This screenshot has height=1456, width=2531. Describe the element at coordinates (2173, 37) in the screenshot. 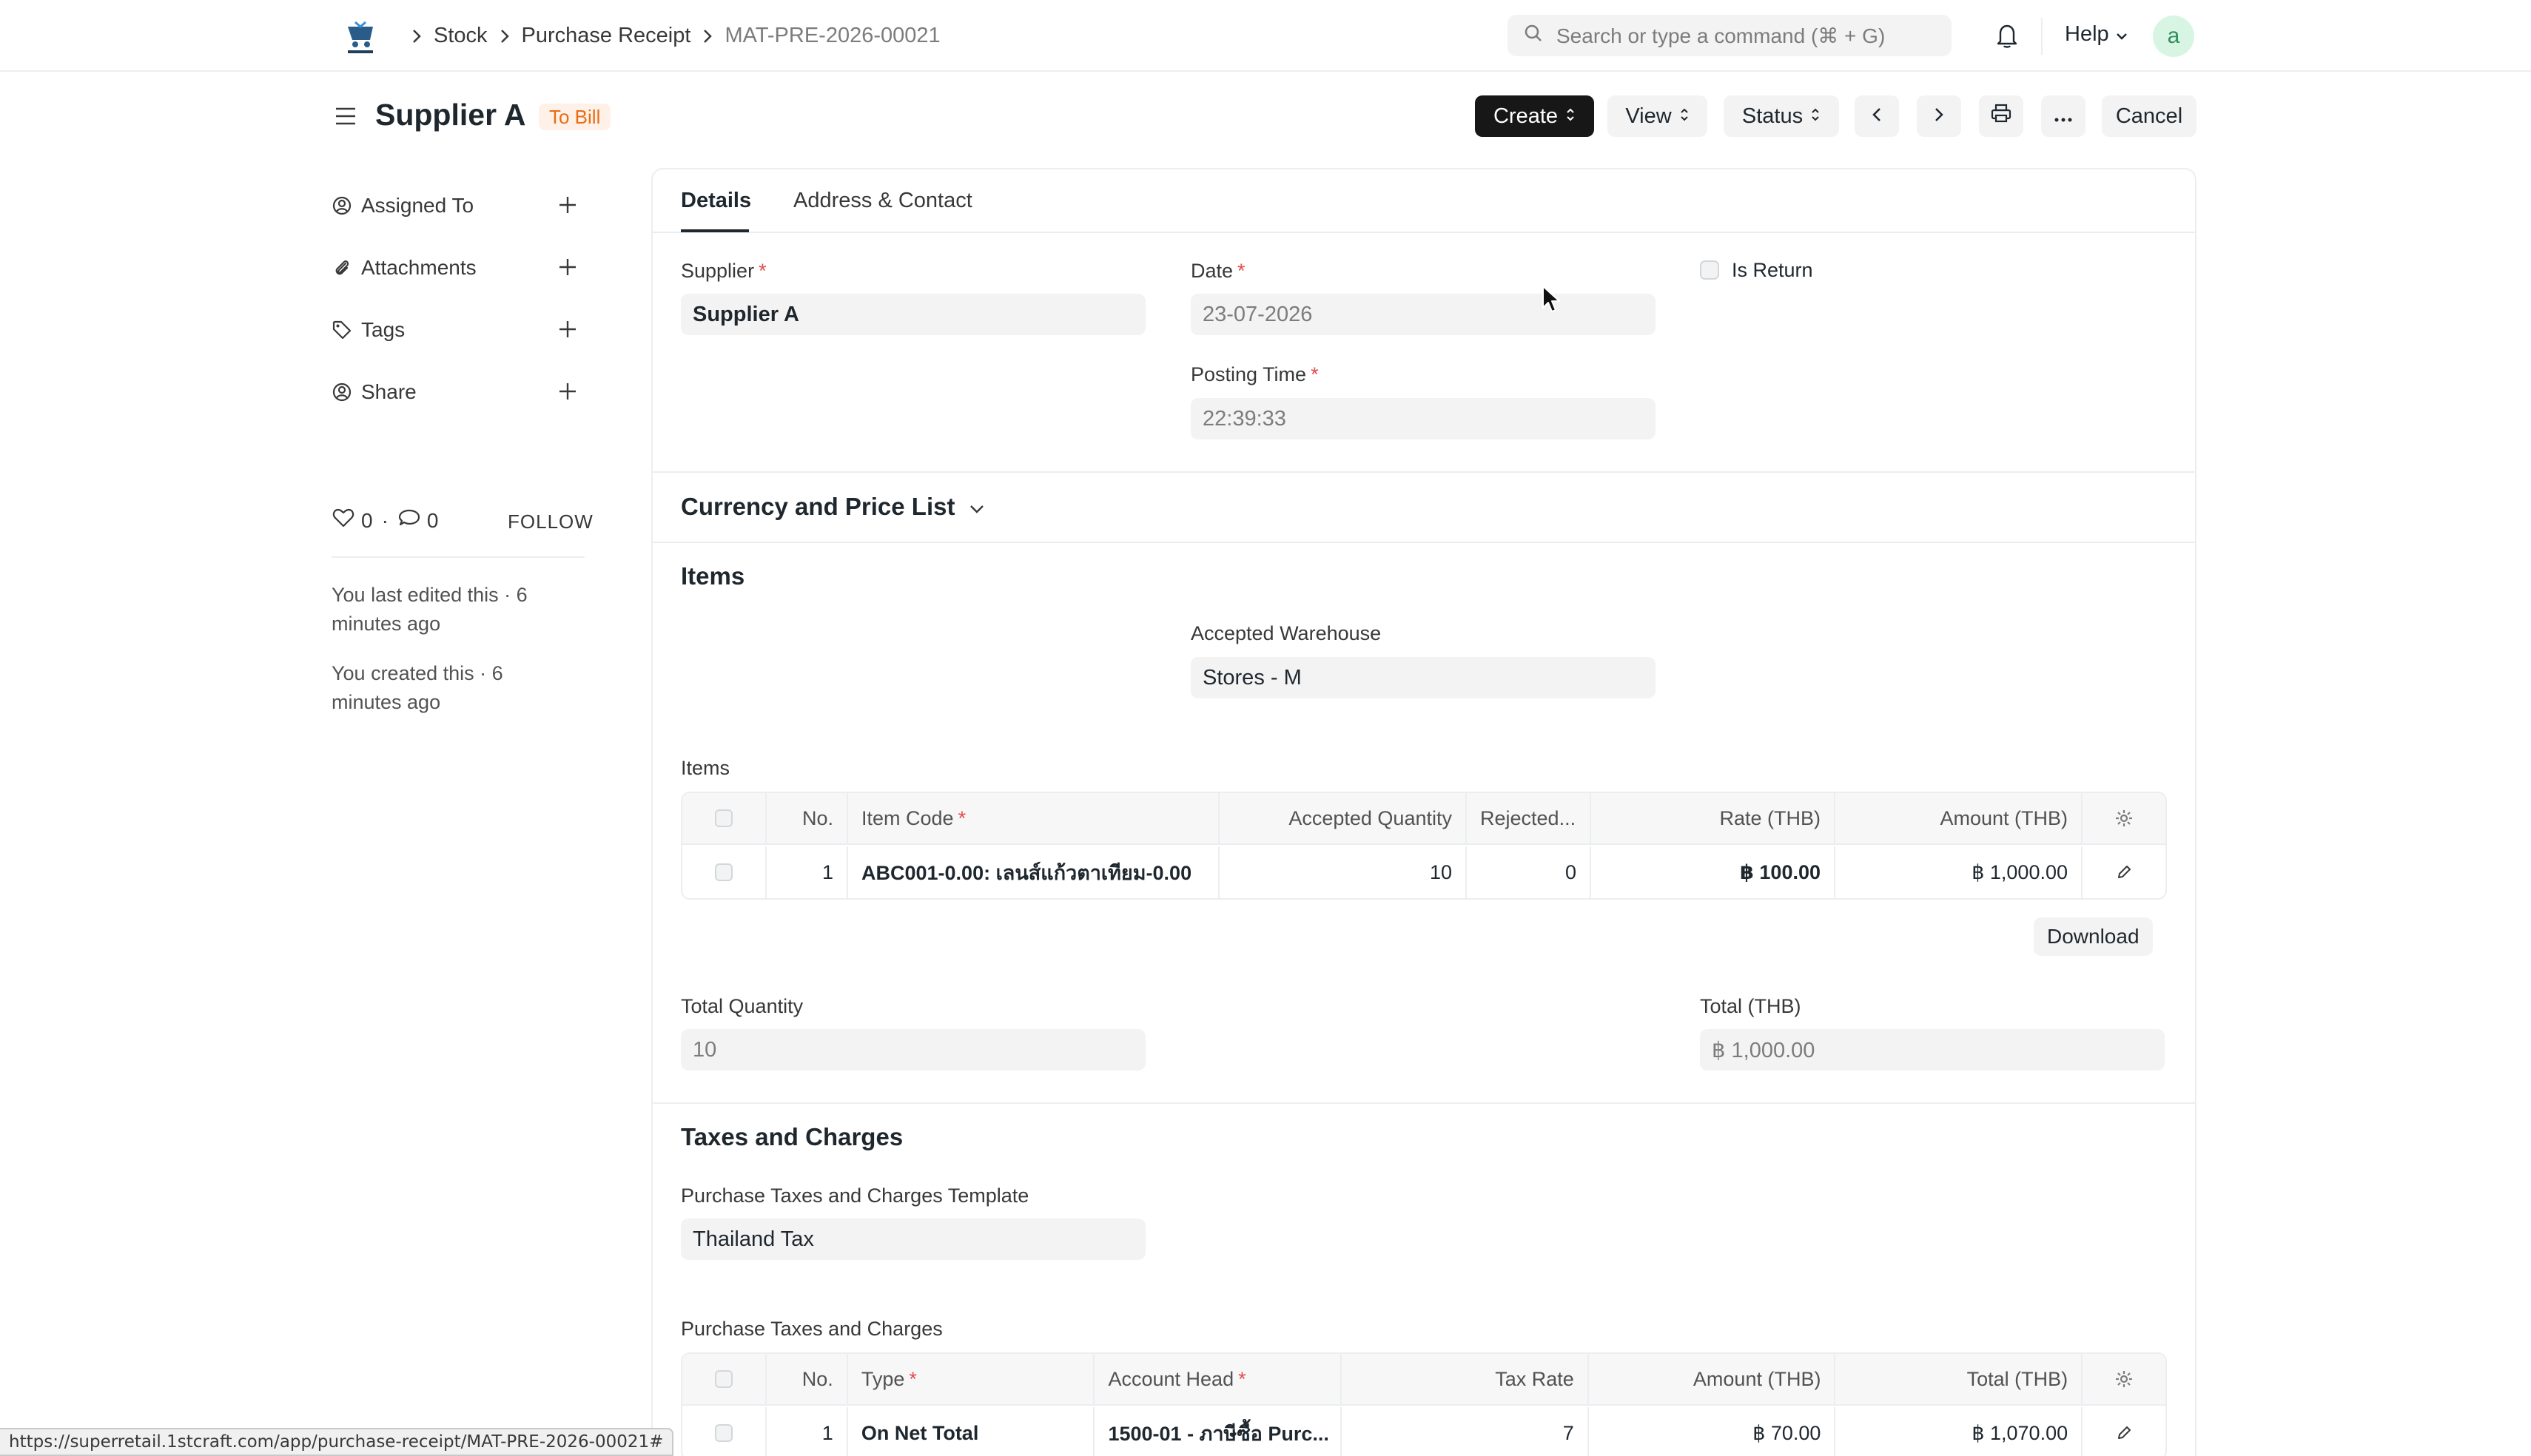

I see `avatar: a` at that location.